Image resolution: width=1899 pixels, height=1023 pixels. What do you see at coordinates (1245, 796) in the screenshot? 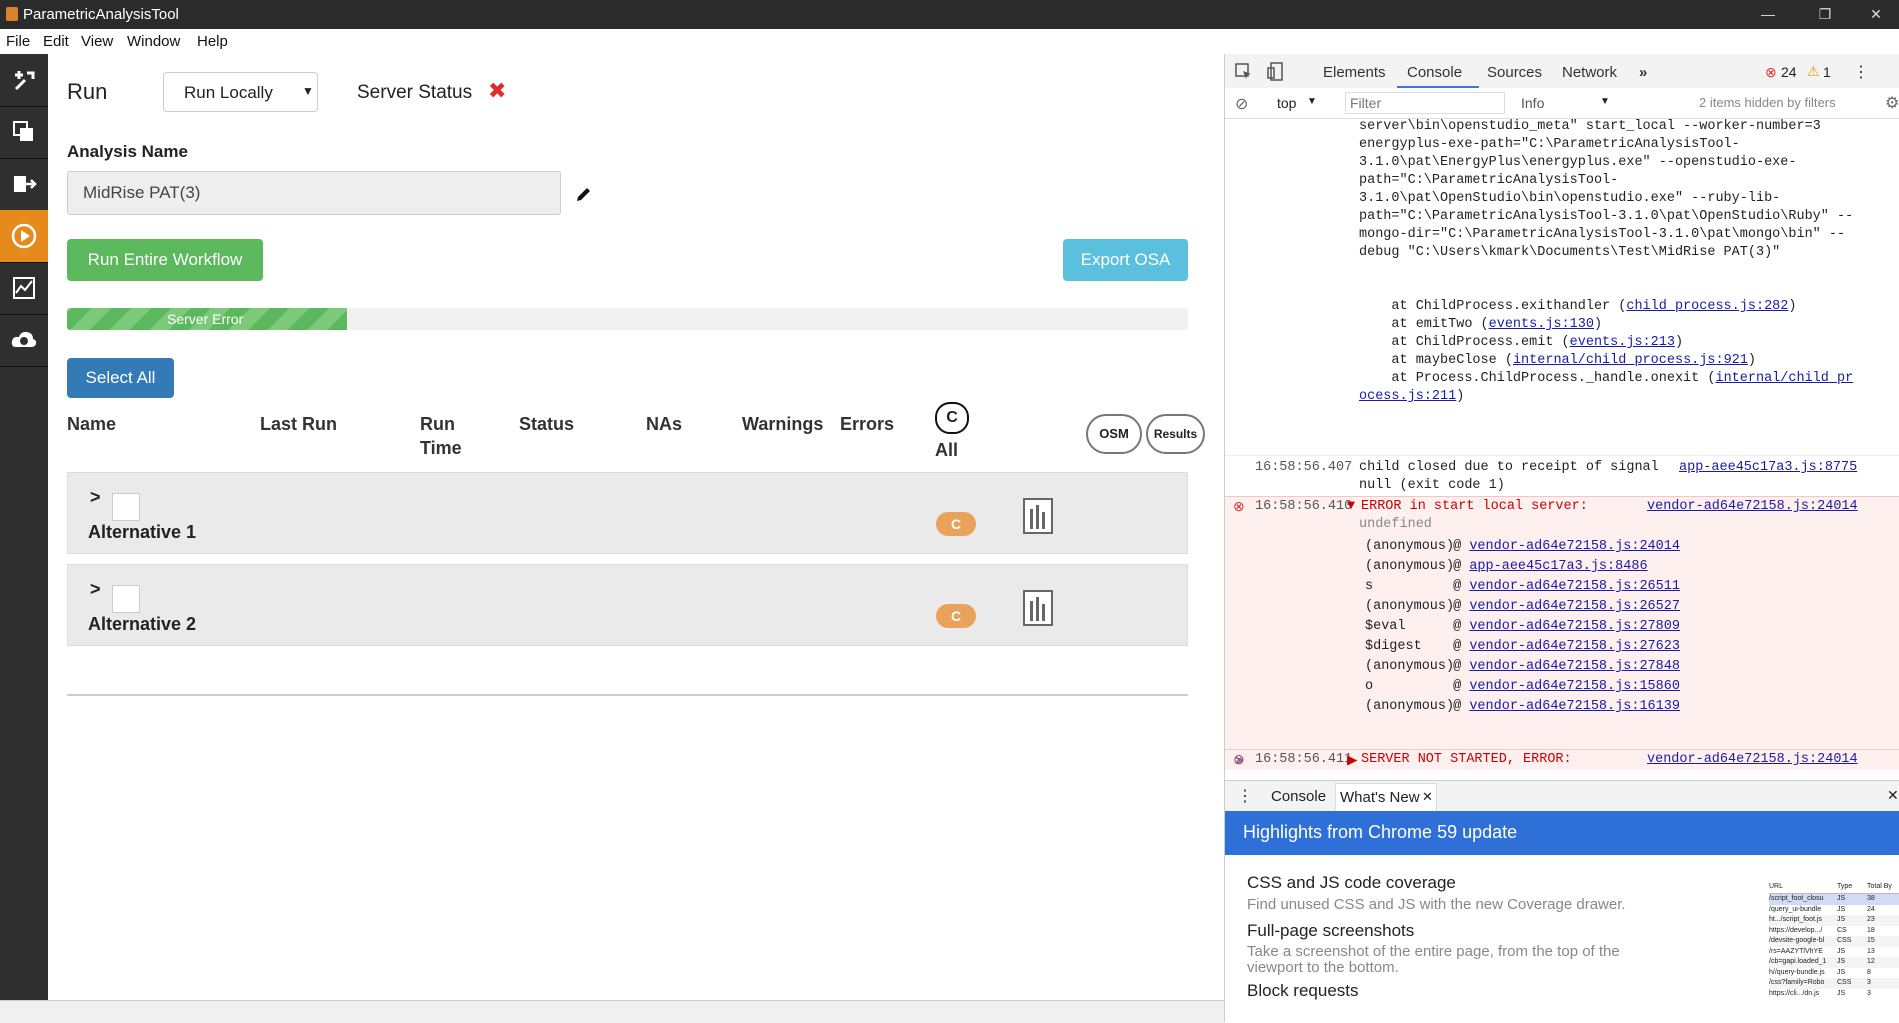
I see `drawer-menu-icon: ⋮` at bounding box center [1245, 796].